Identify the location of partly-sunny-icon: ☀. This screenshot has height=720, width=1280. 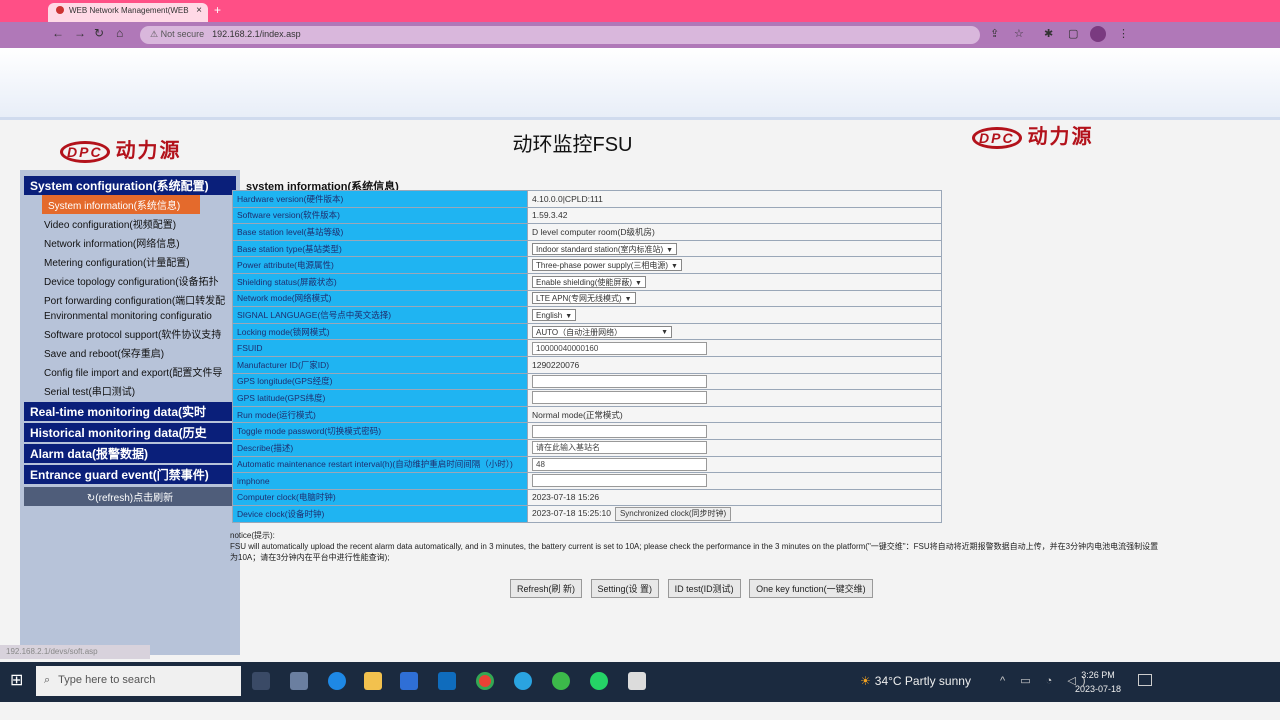
(865, 681).